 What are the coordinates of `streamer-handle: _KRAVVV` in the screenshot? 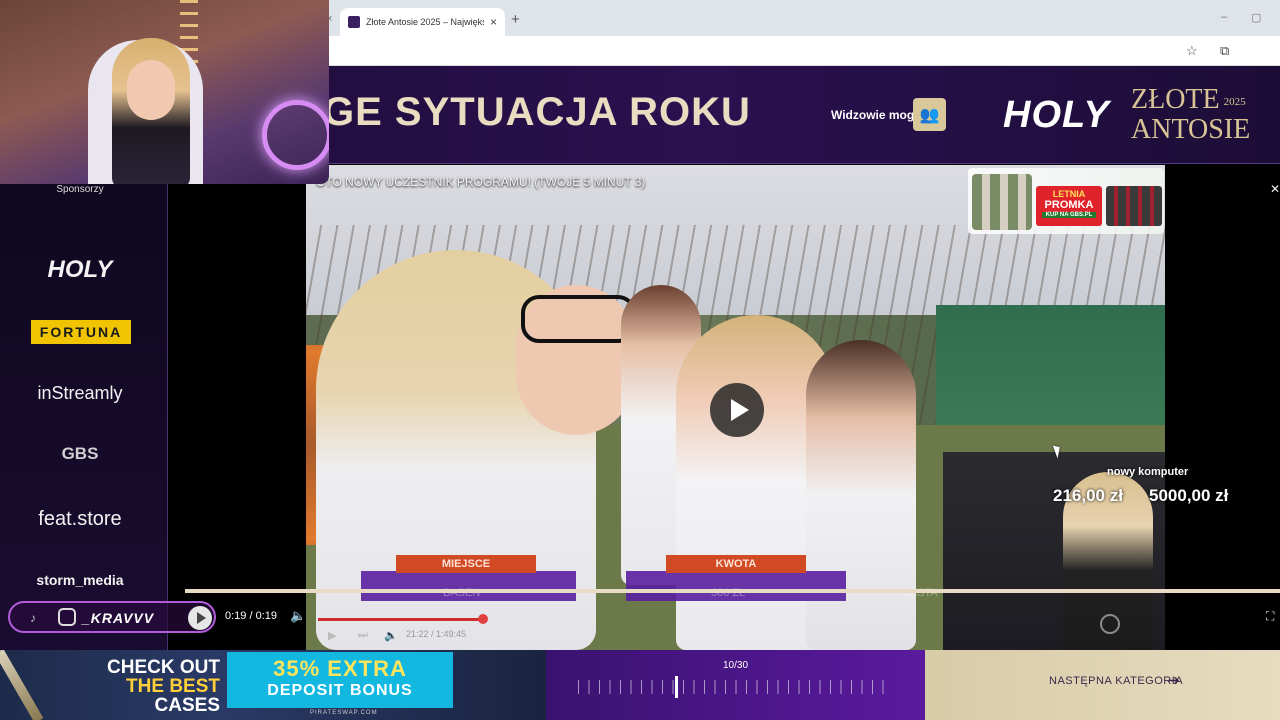 It's located at (118, 618).